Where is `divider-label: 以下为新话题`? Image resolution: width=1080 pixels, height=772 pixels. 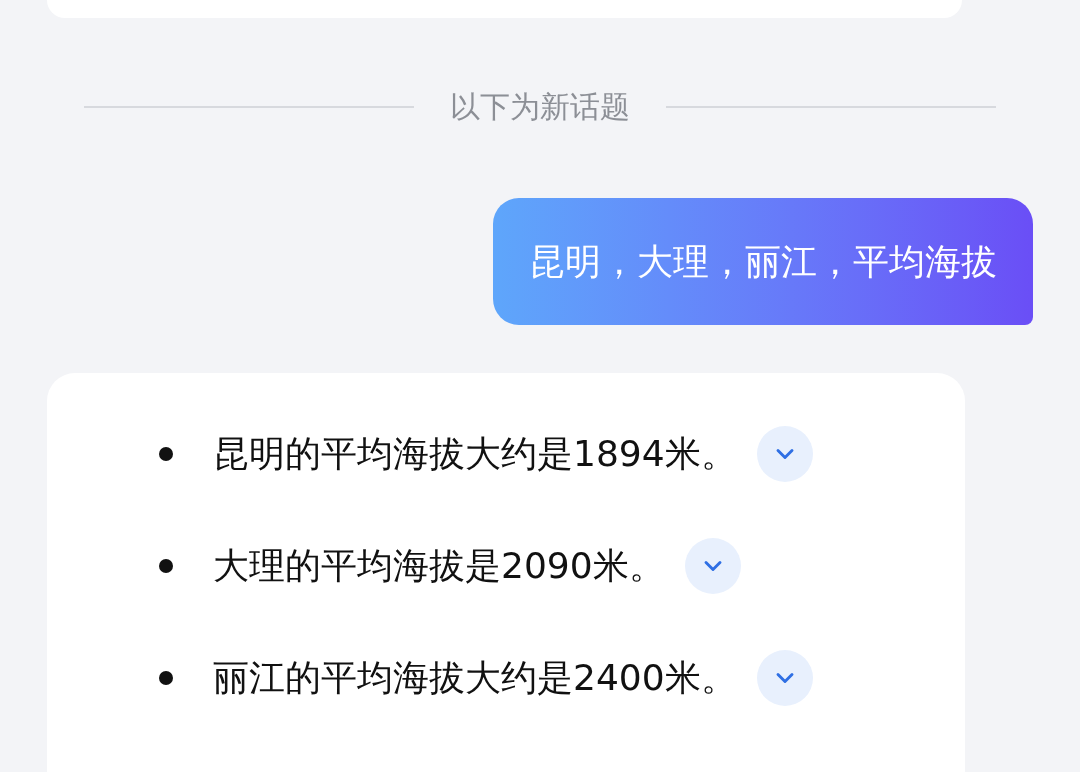 divider-label: 以下为新话题 is located at coordinates (540, 107).